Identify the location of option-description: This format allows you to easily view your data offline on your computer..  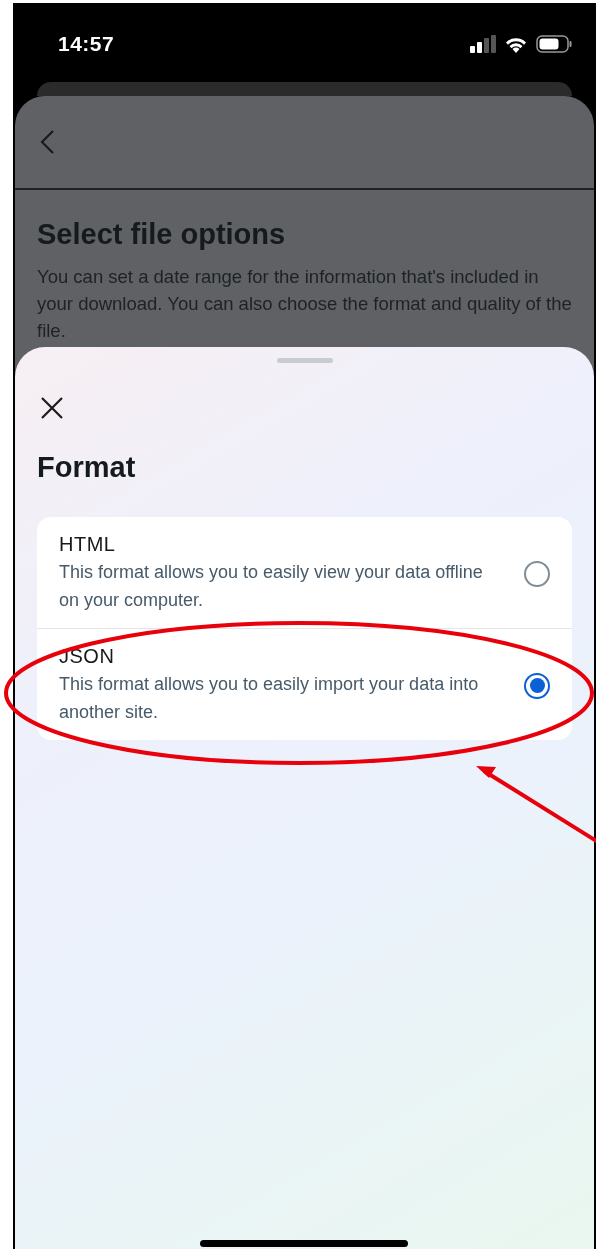
(271, 586).